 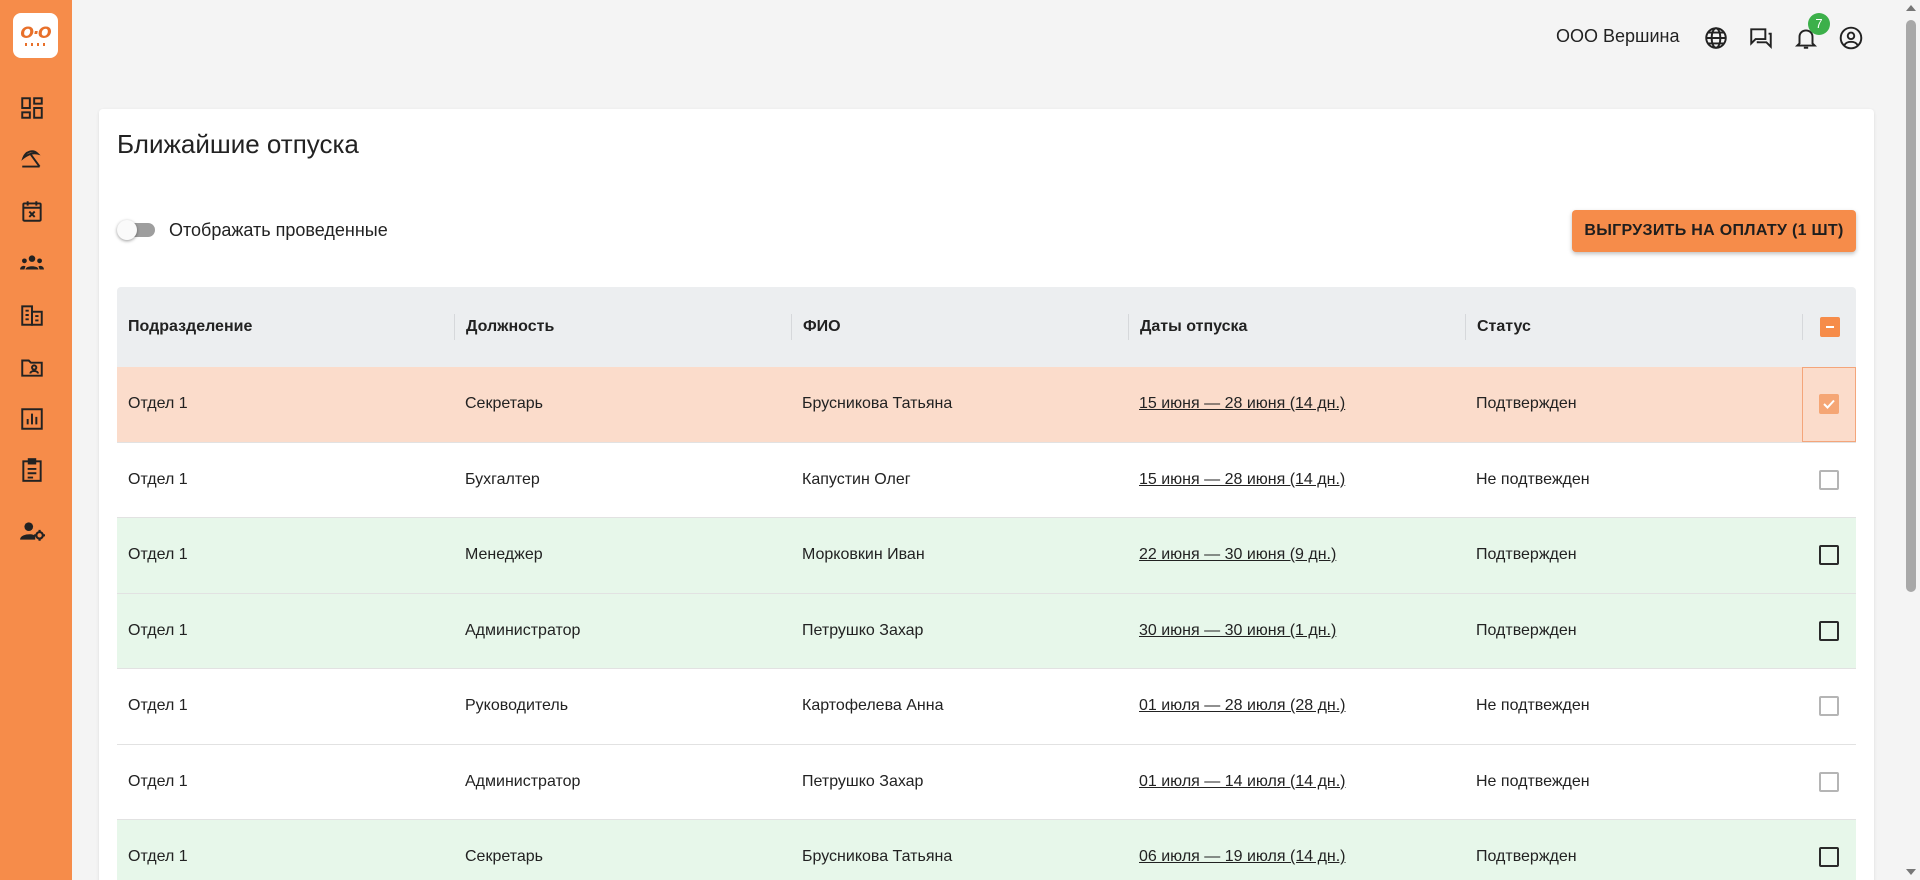 I want to click on vacation-beach-icon, so click(x=31, y=159).